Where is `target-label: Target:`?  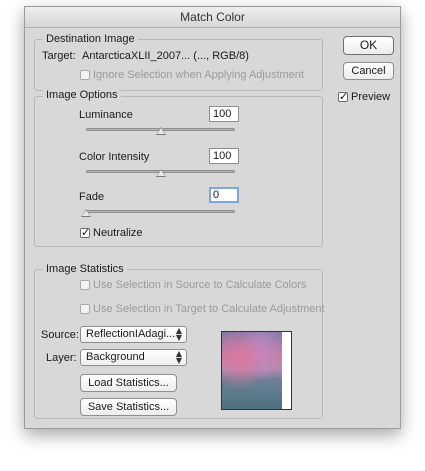
target-label: Target: is located at coordinates (59, 56).